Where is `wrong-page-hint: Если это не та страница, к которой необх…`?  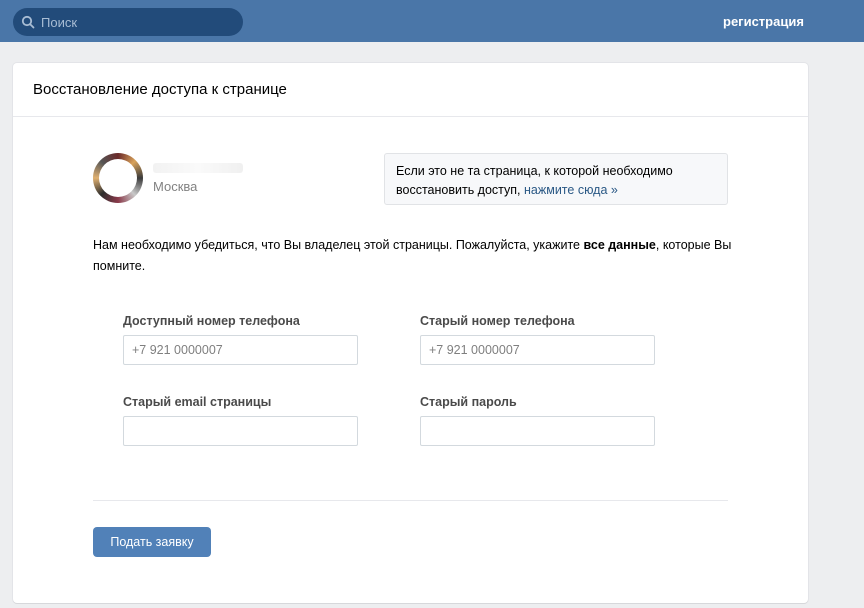
wrong-page-hint: Если это не та страница, к которой необх… is located at coordinates (556, 179).